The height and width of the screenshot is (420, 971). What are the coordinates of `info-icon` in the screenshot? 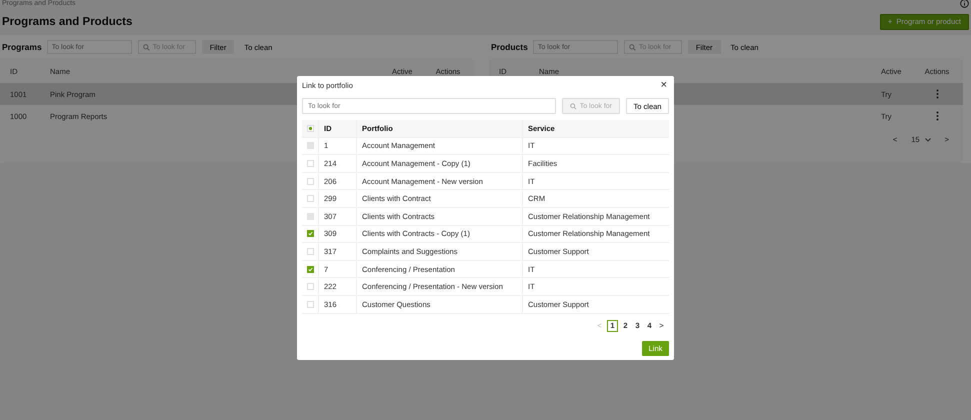 It's located at (964, 4).